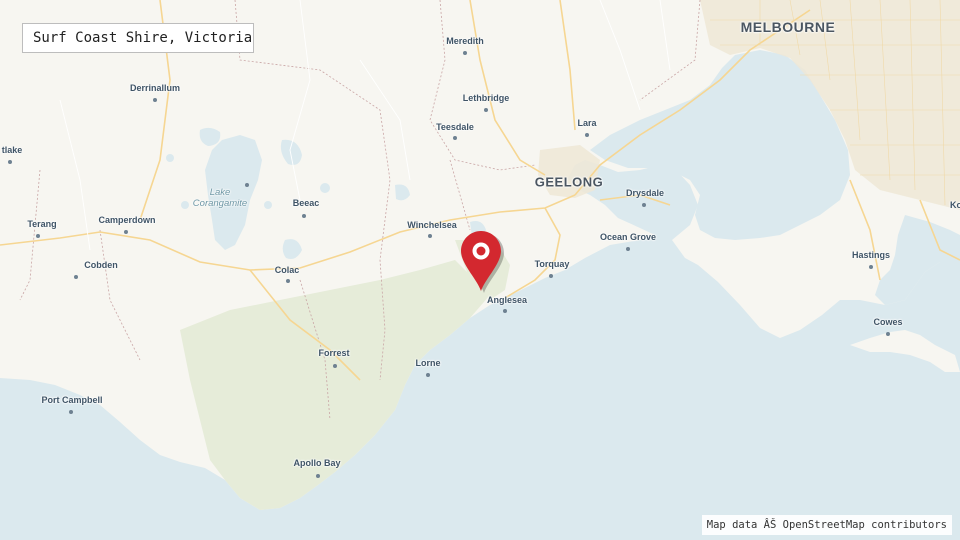 Image resolution: width=960 pixels, height=540 pixels. What do you see at coordinates (955, 205) in the screenshot?
I see `place-label-ko: Ko` at bounding box center [955, 205].